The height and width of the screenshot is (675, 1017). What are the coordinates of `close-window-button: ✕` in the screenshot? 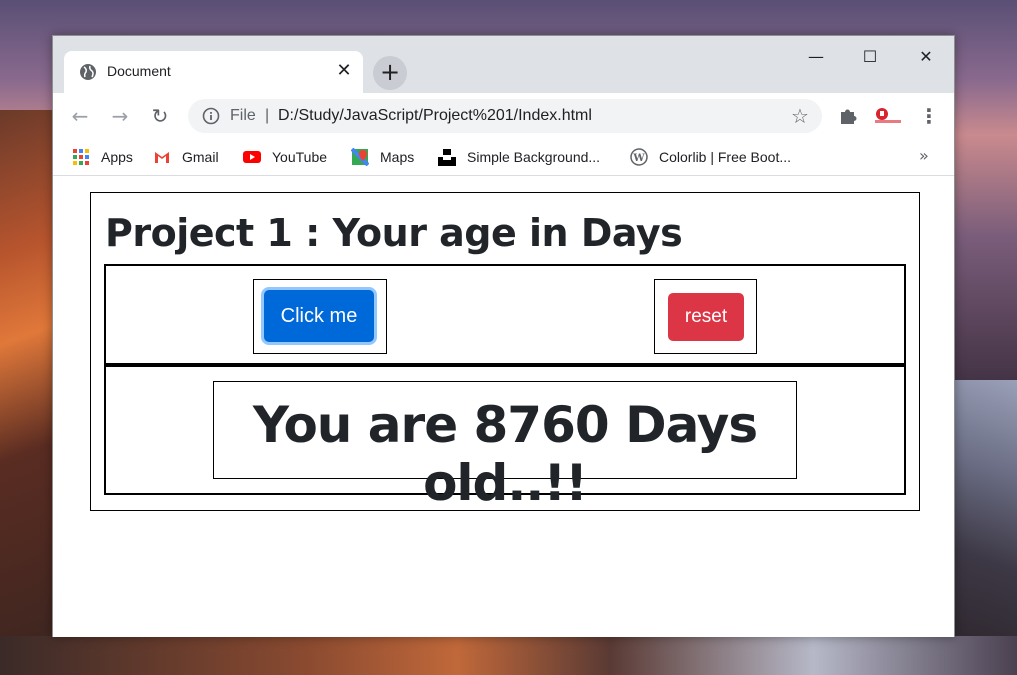 It's located at (926, 57).